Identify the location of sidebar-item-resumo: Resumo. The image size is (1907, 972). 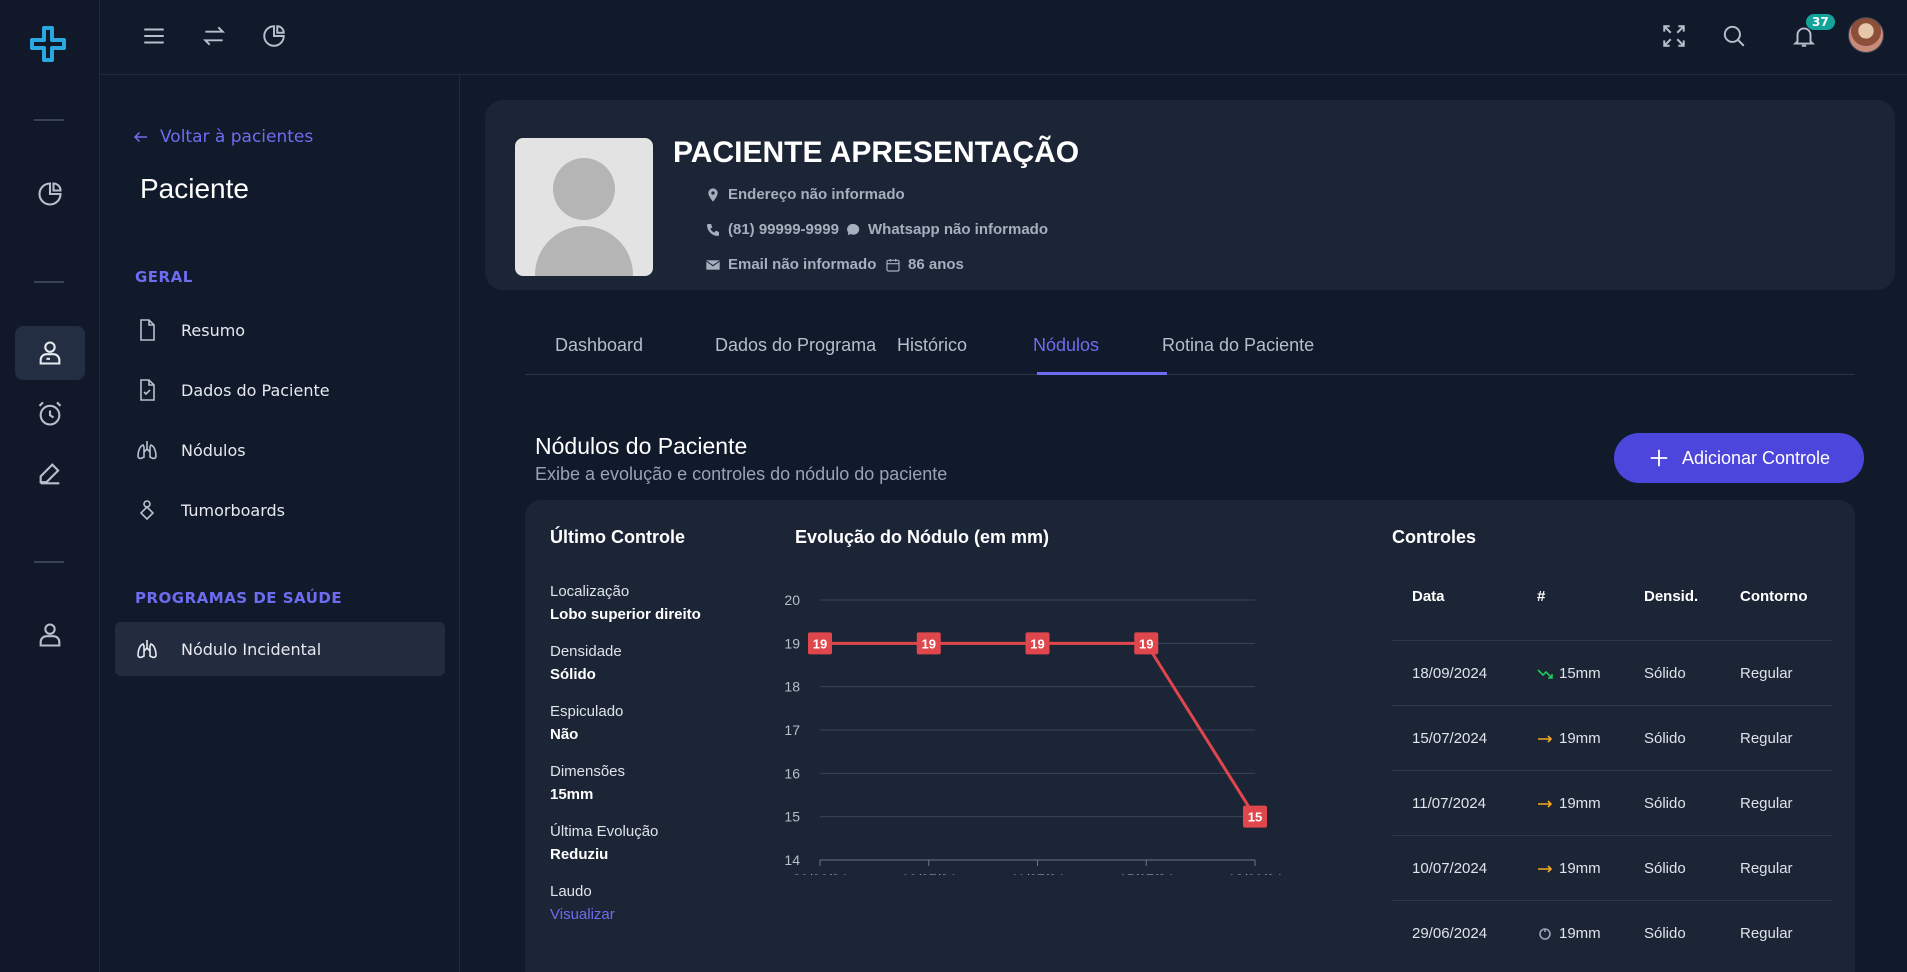
(280, 330).